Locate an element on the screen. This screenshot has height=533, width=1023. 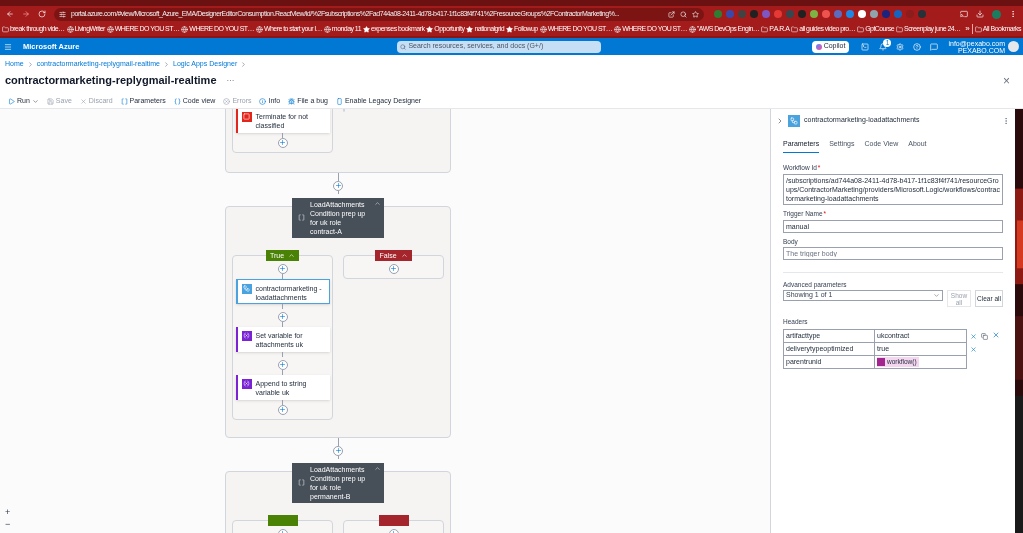
page-title: contractormarketing-replygmail-realtime is located at coordinates (111, 81).